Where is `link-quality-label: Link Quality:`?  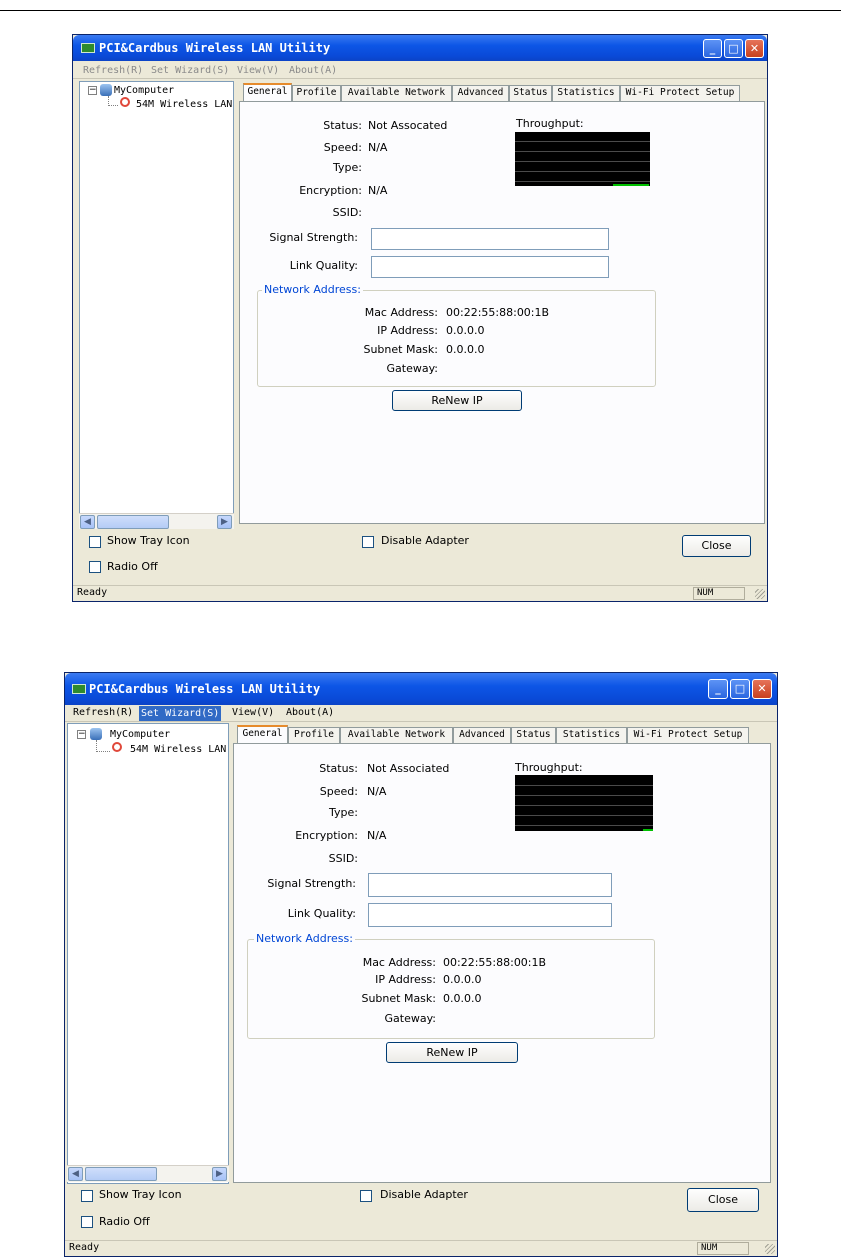
link-quality-label: Link Quality: is located at coordinates (323, 265).